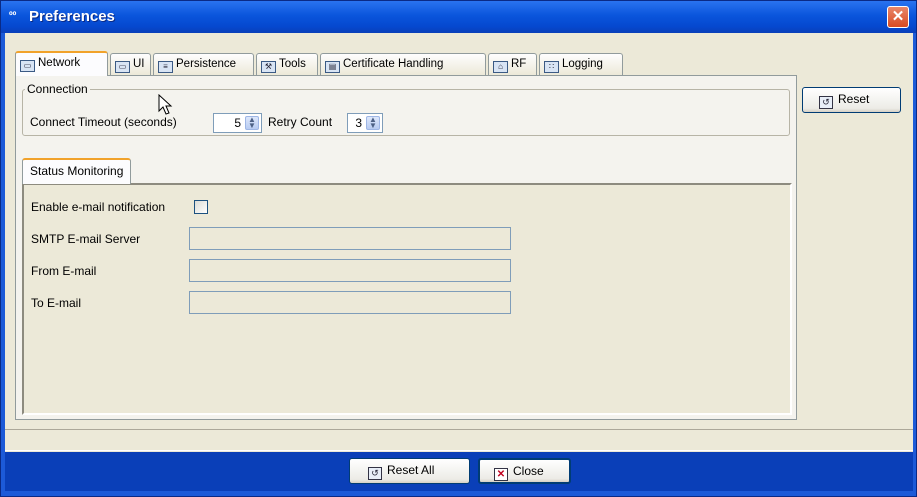  Describe the element at coordinates (365, 123) in the screenshot. I see `retry-count-spinner: 3 ▲ ▼` at that location.